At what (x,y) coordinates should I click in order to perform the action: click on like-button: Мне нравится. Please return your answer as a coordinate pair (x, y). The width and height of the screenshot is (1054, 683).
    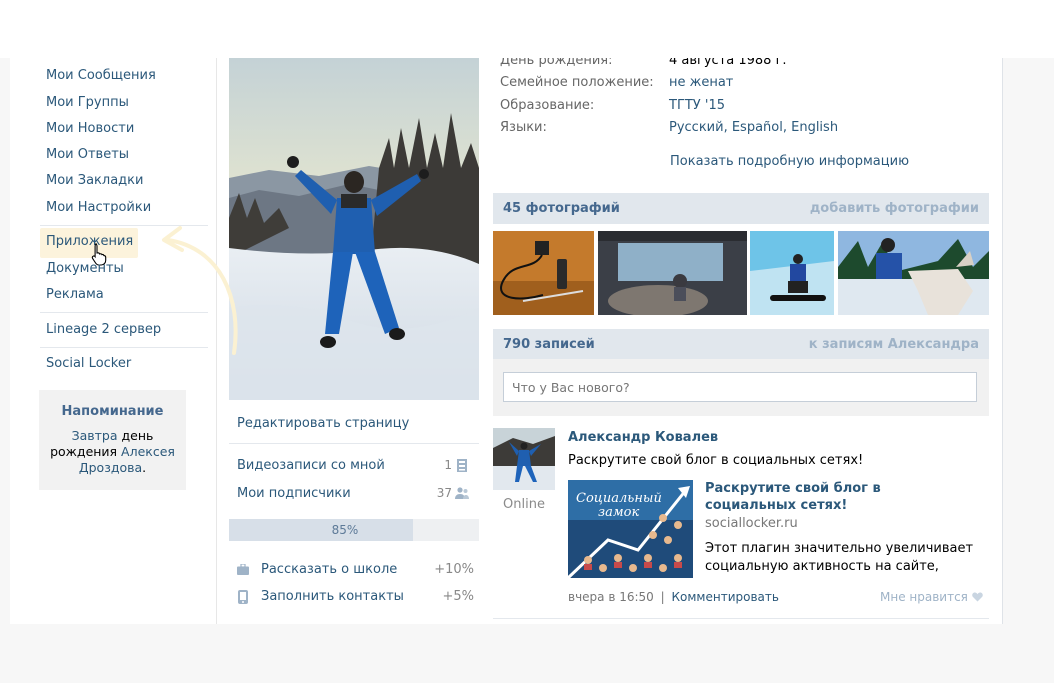
    Looking at the image, I should click on (931, 597).